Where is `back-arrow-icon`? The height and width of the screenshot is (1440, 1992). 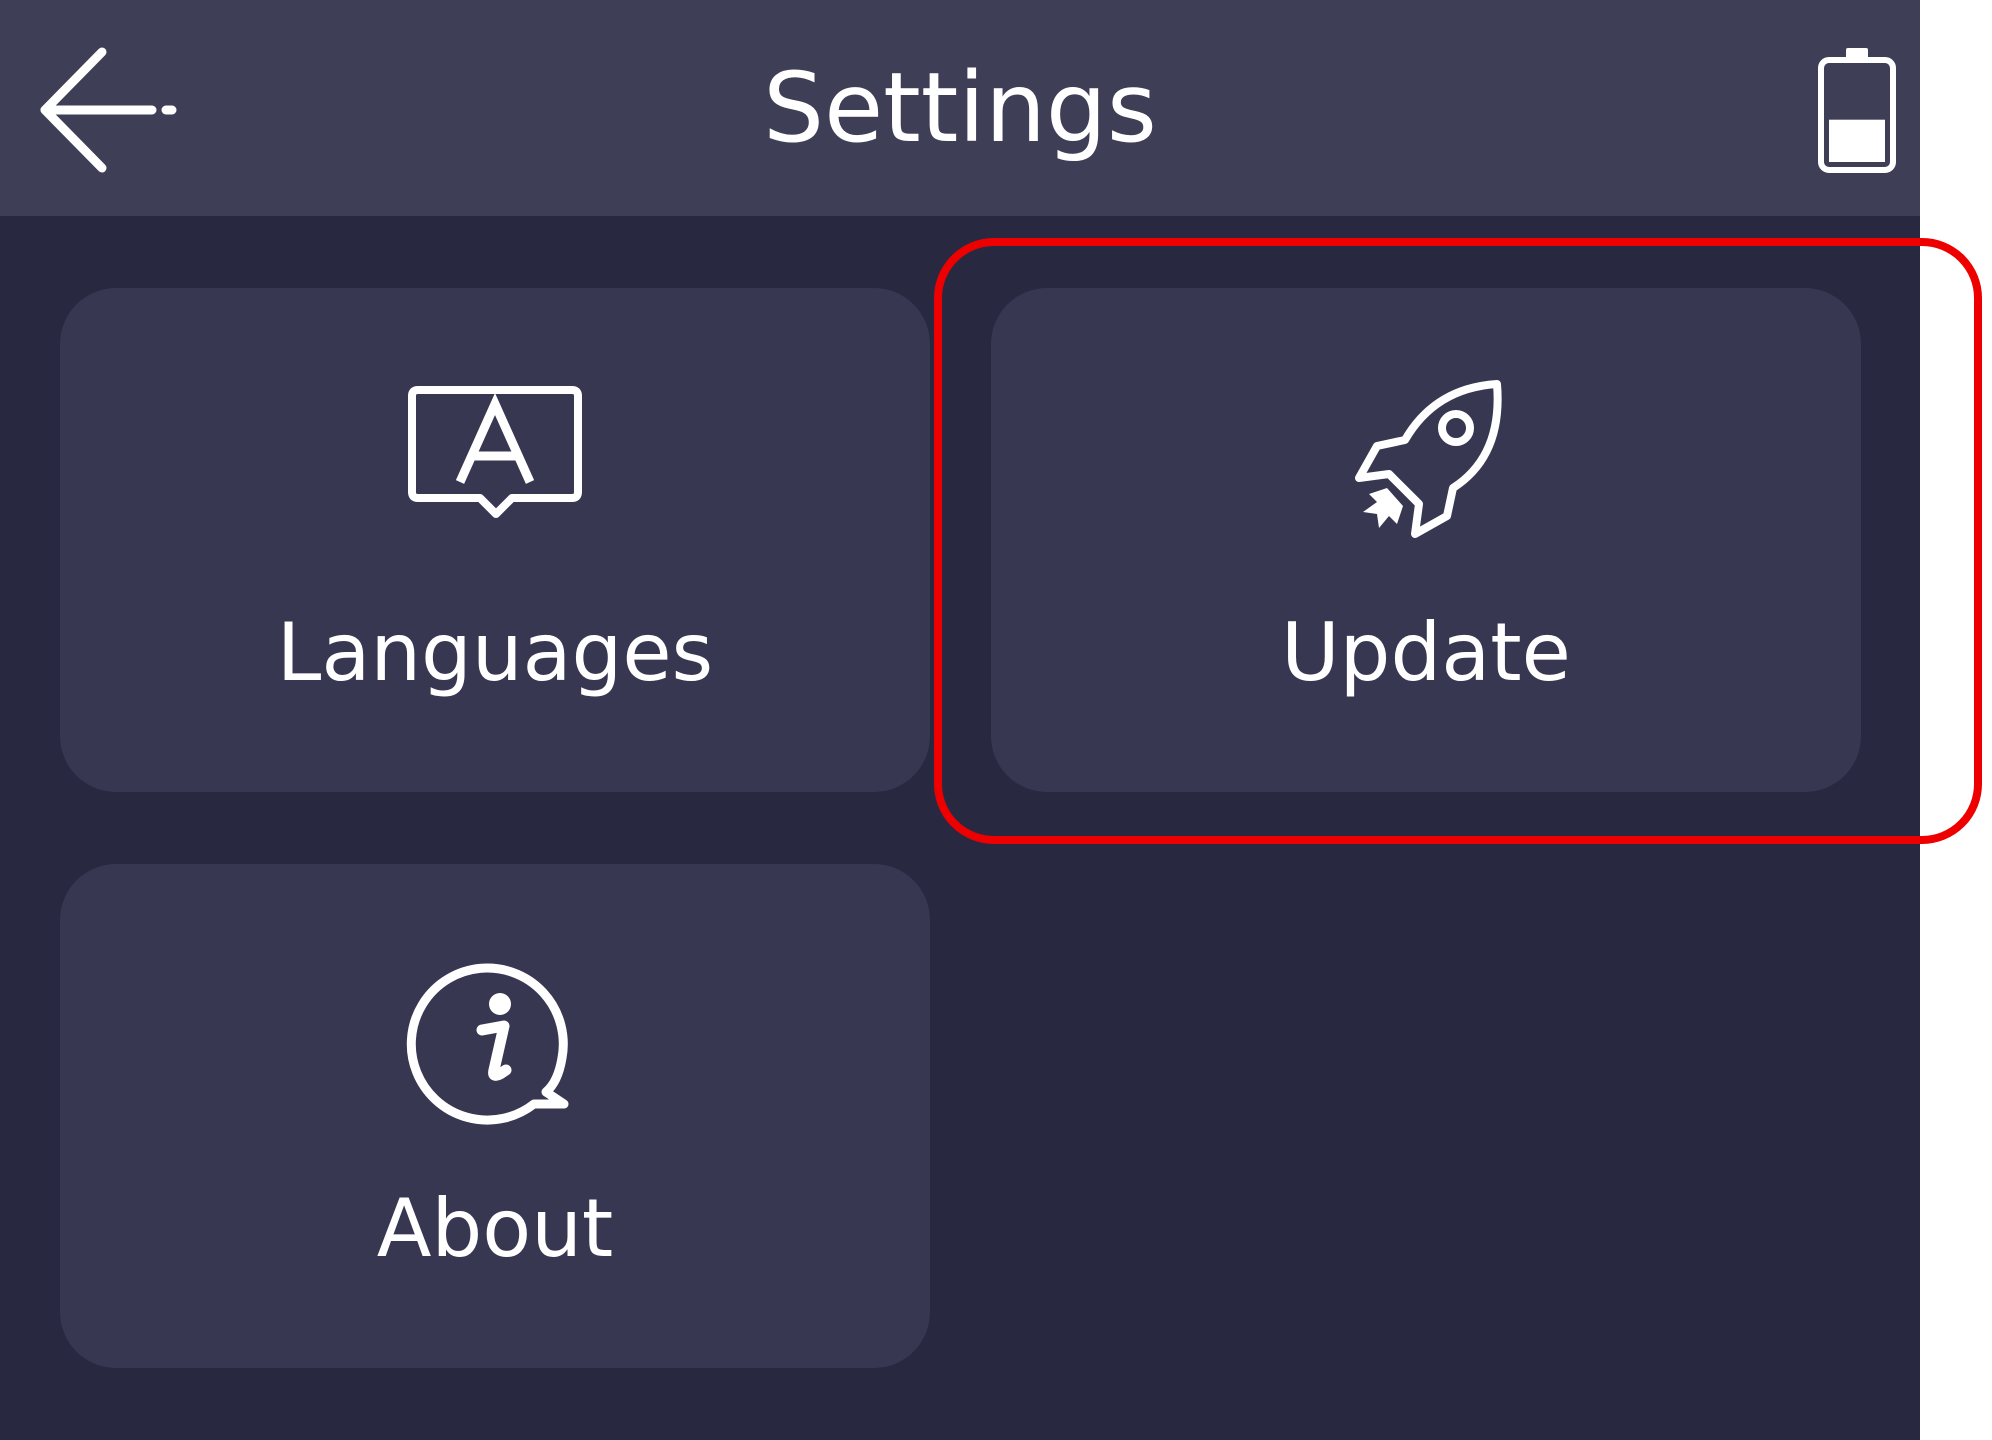
back-arrow-icon is located at coordinates (108, 110).